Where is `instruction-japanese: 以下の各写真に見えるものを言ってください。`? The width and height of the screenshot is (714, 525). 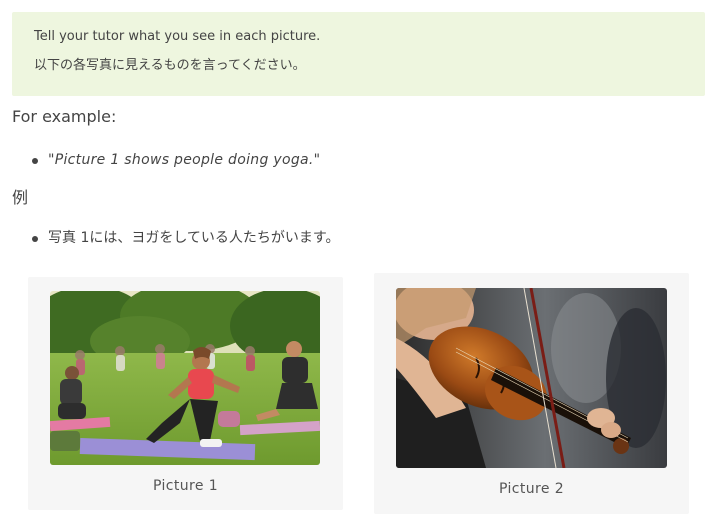
instruction-japanese: 以下の各写真に見えるものを言ってください。 is located at coordinates (170, 65).